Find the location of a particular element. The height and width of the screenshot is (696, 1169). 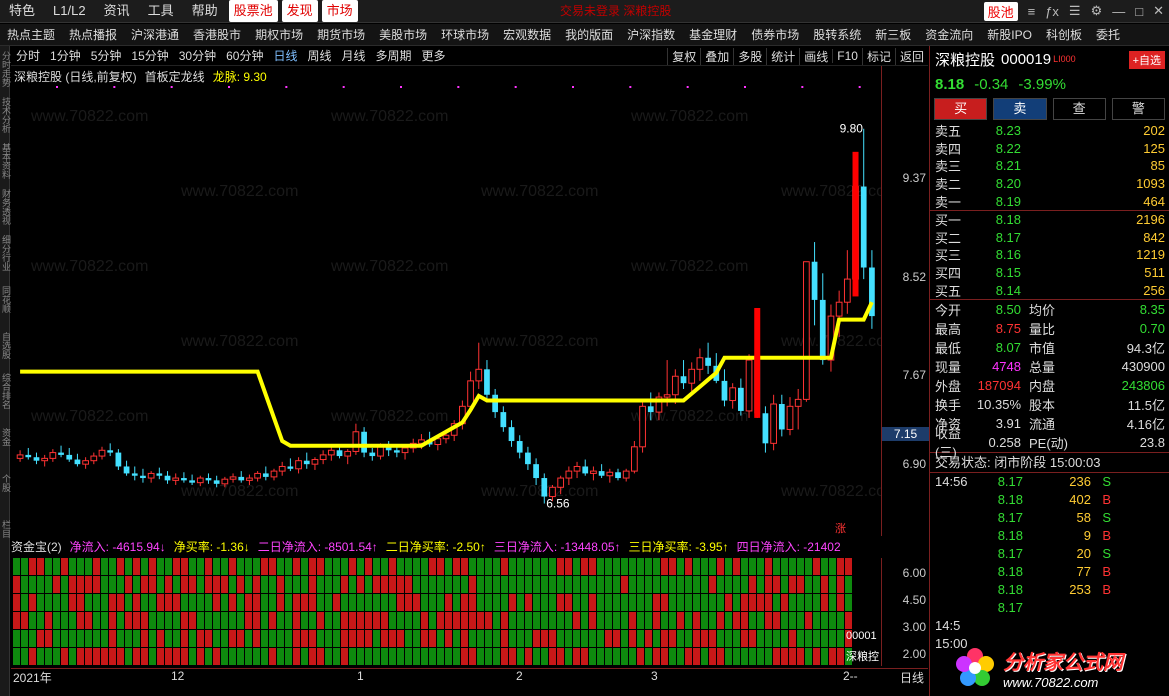

menu-item-discover: 发现 is located at coordinates (299, 11).